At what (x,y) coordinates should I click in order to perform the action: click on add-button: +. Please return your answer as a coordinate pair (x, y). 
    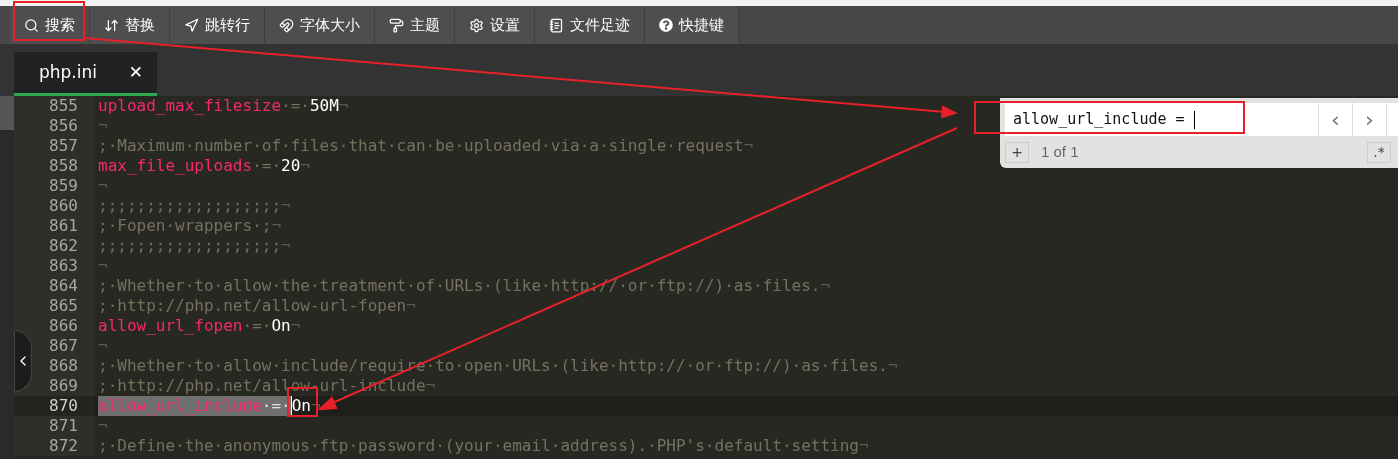
    Looking at the image, I should click on (1017, 152).